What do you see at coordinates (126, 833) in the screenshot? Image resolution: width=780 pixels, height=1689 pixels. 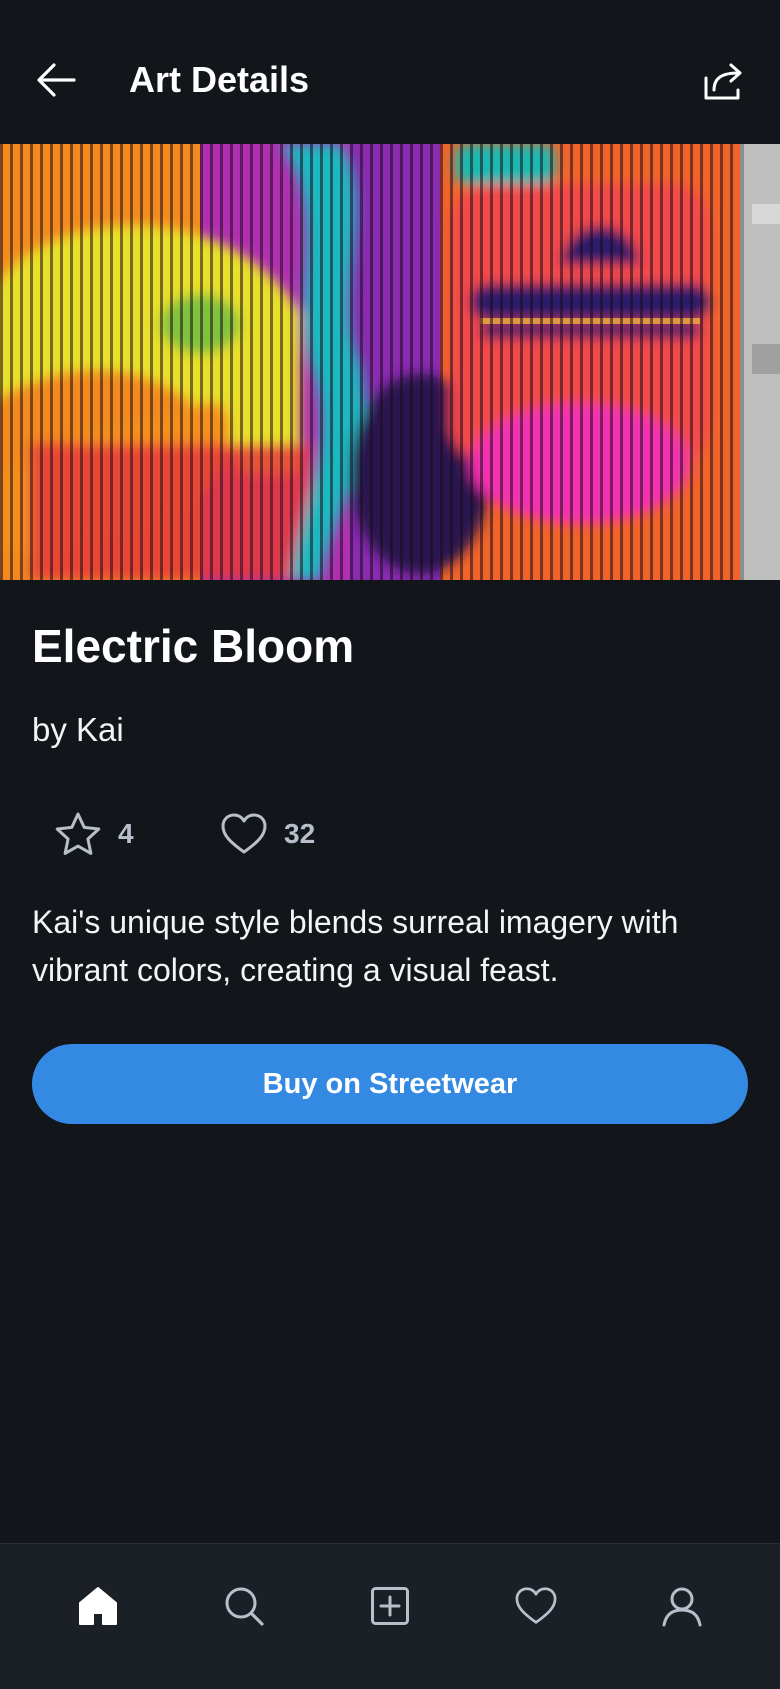 I see `rating-count: 4` at bounding box center [126, 833].